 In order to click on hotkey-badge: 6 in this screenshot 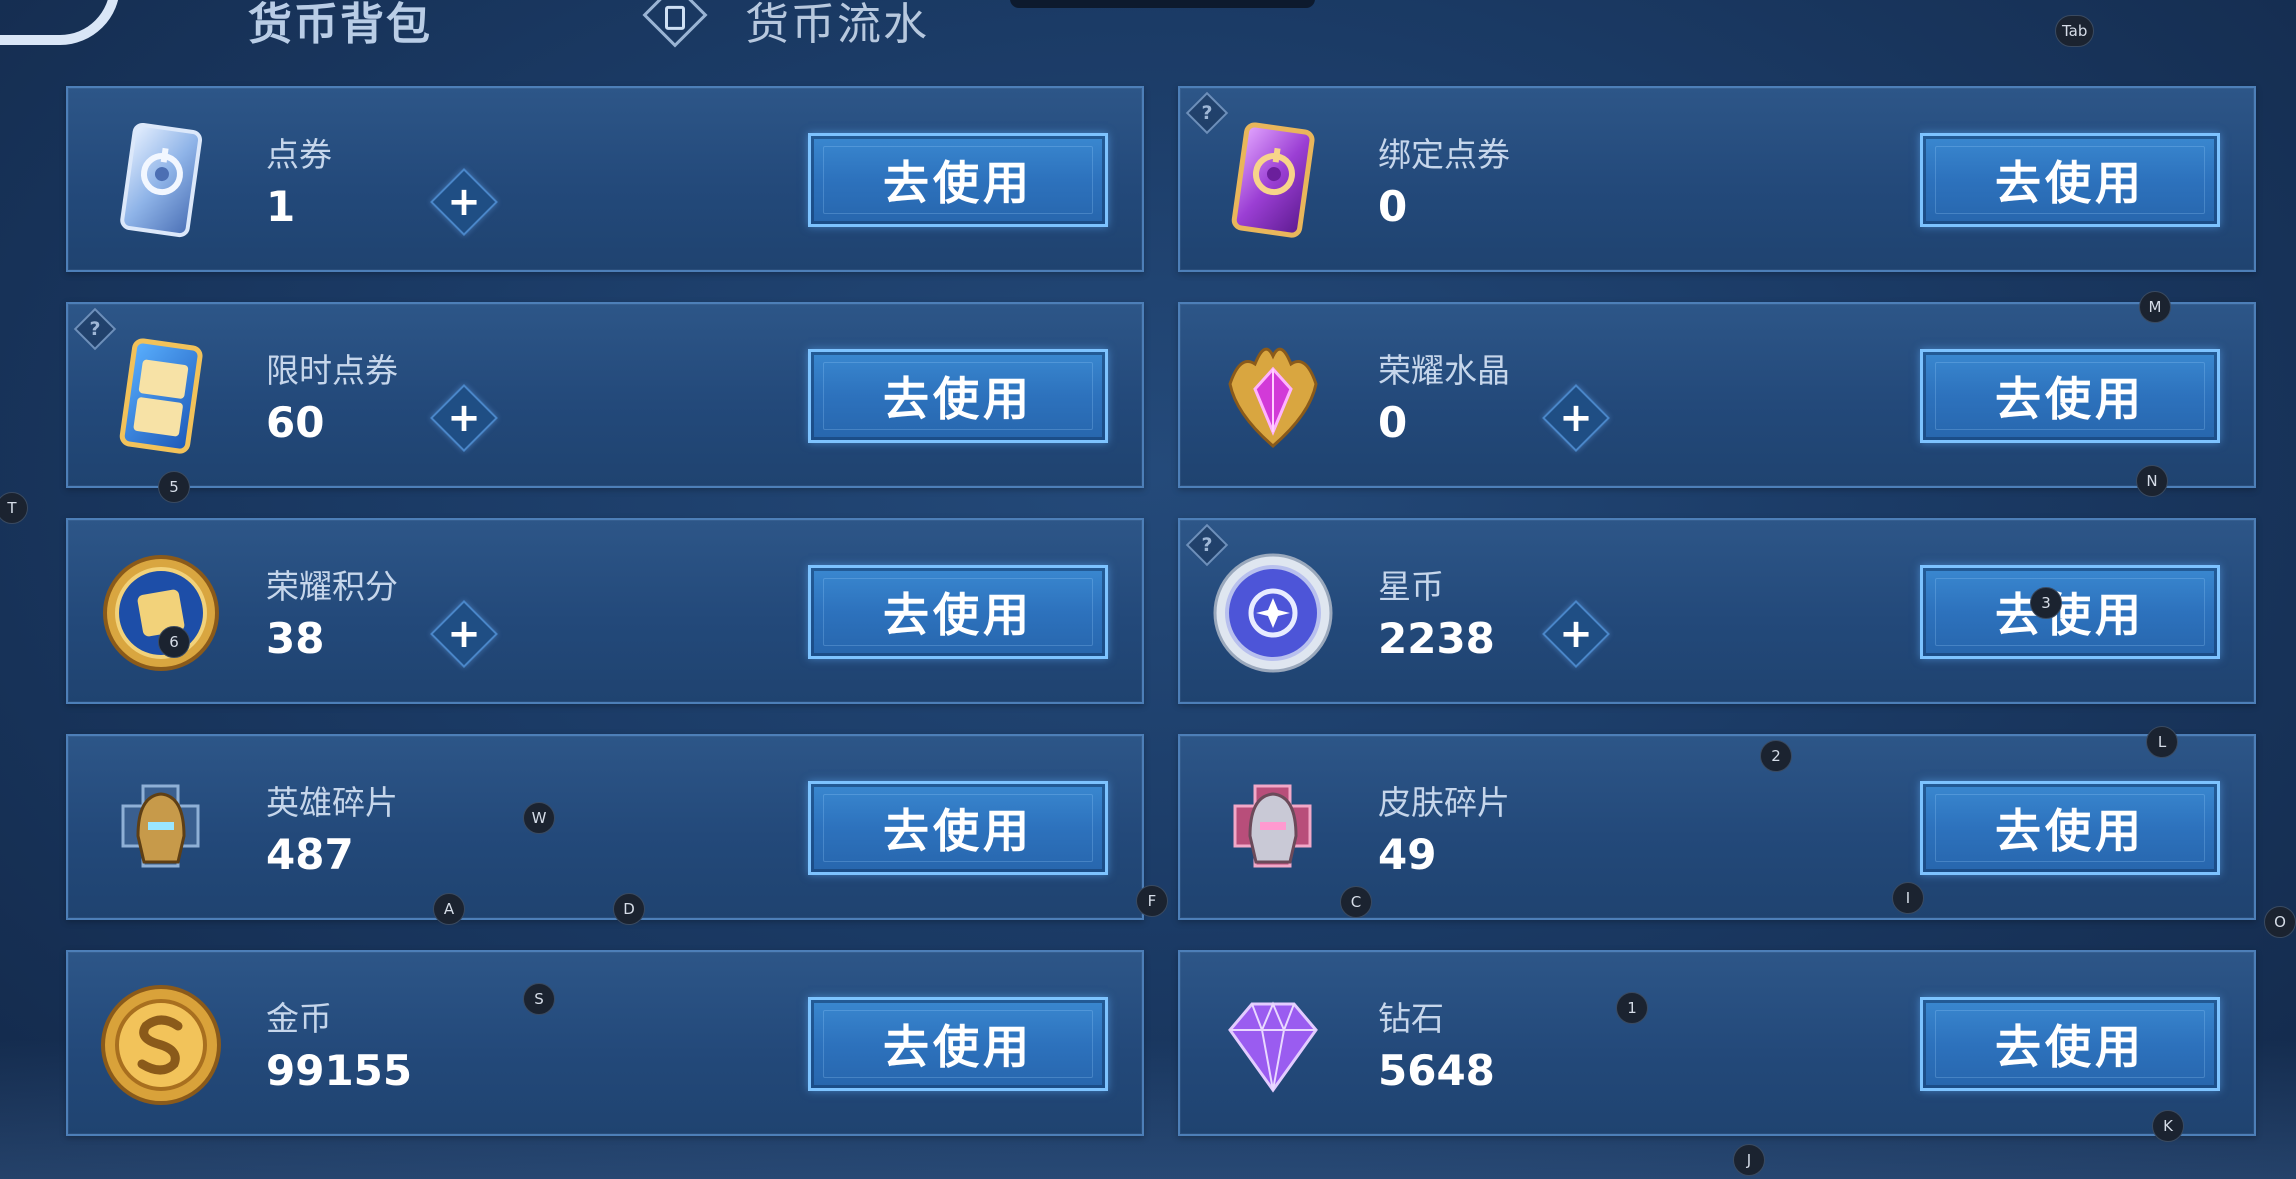, I will do `click(174, 642)`.